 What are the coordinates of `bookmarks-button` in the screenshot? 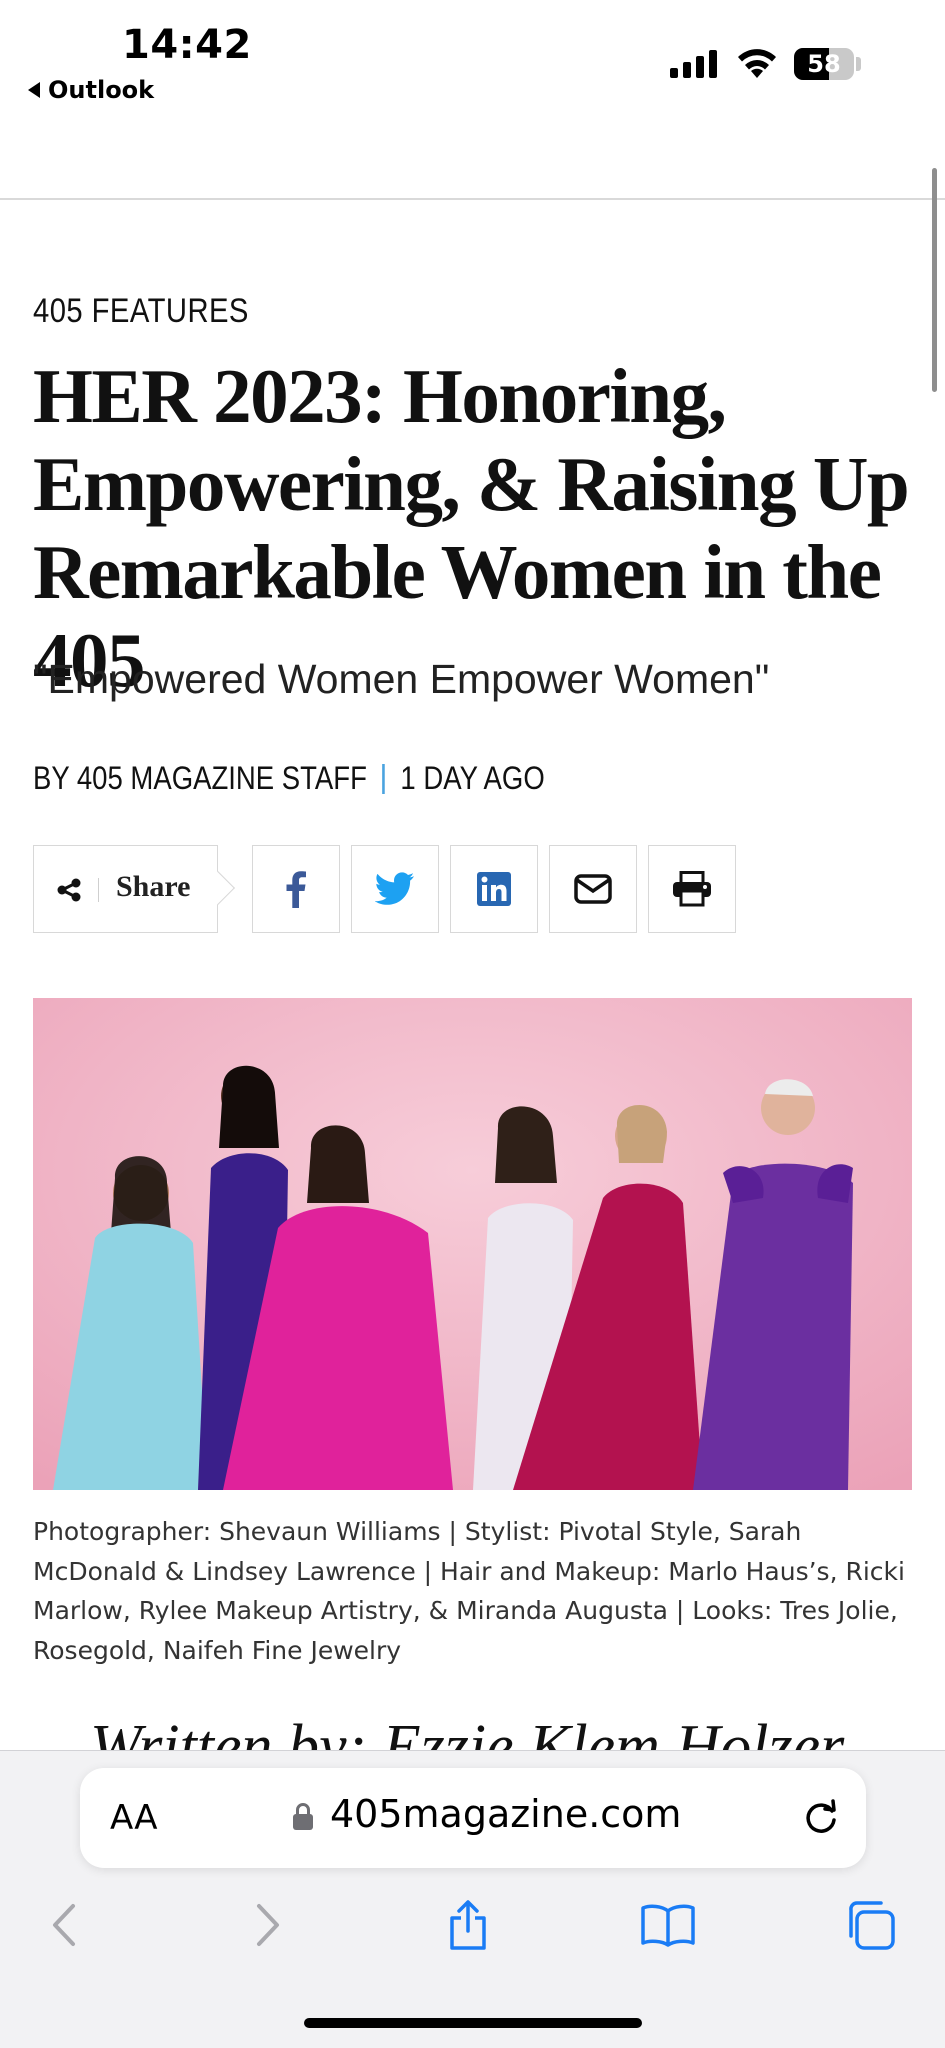 It's located at (668, 1925).